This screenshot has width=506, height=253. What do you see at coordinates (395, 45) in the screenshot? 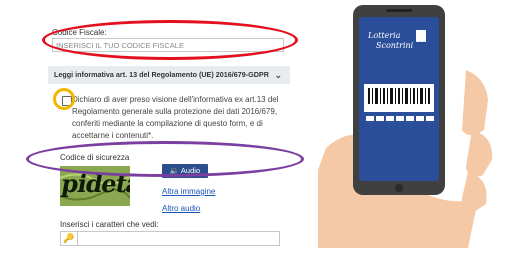
I see `phone-brand-line2: Scontrini` at bounding box center [395, 45].